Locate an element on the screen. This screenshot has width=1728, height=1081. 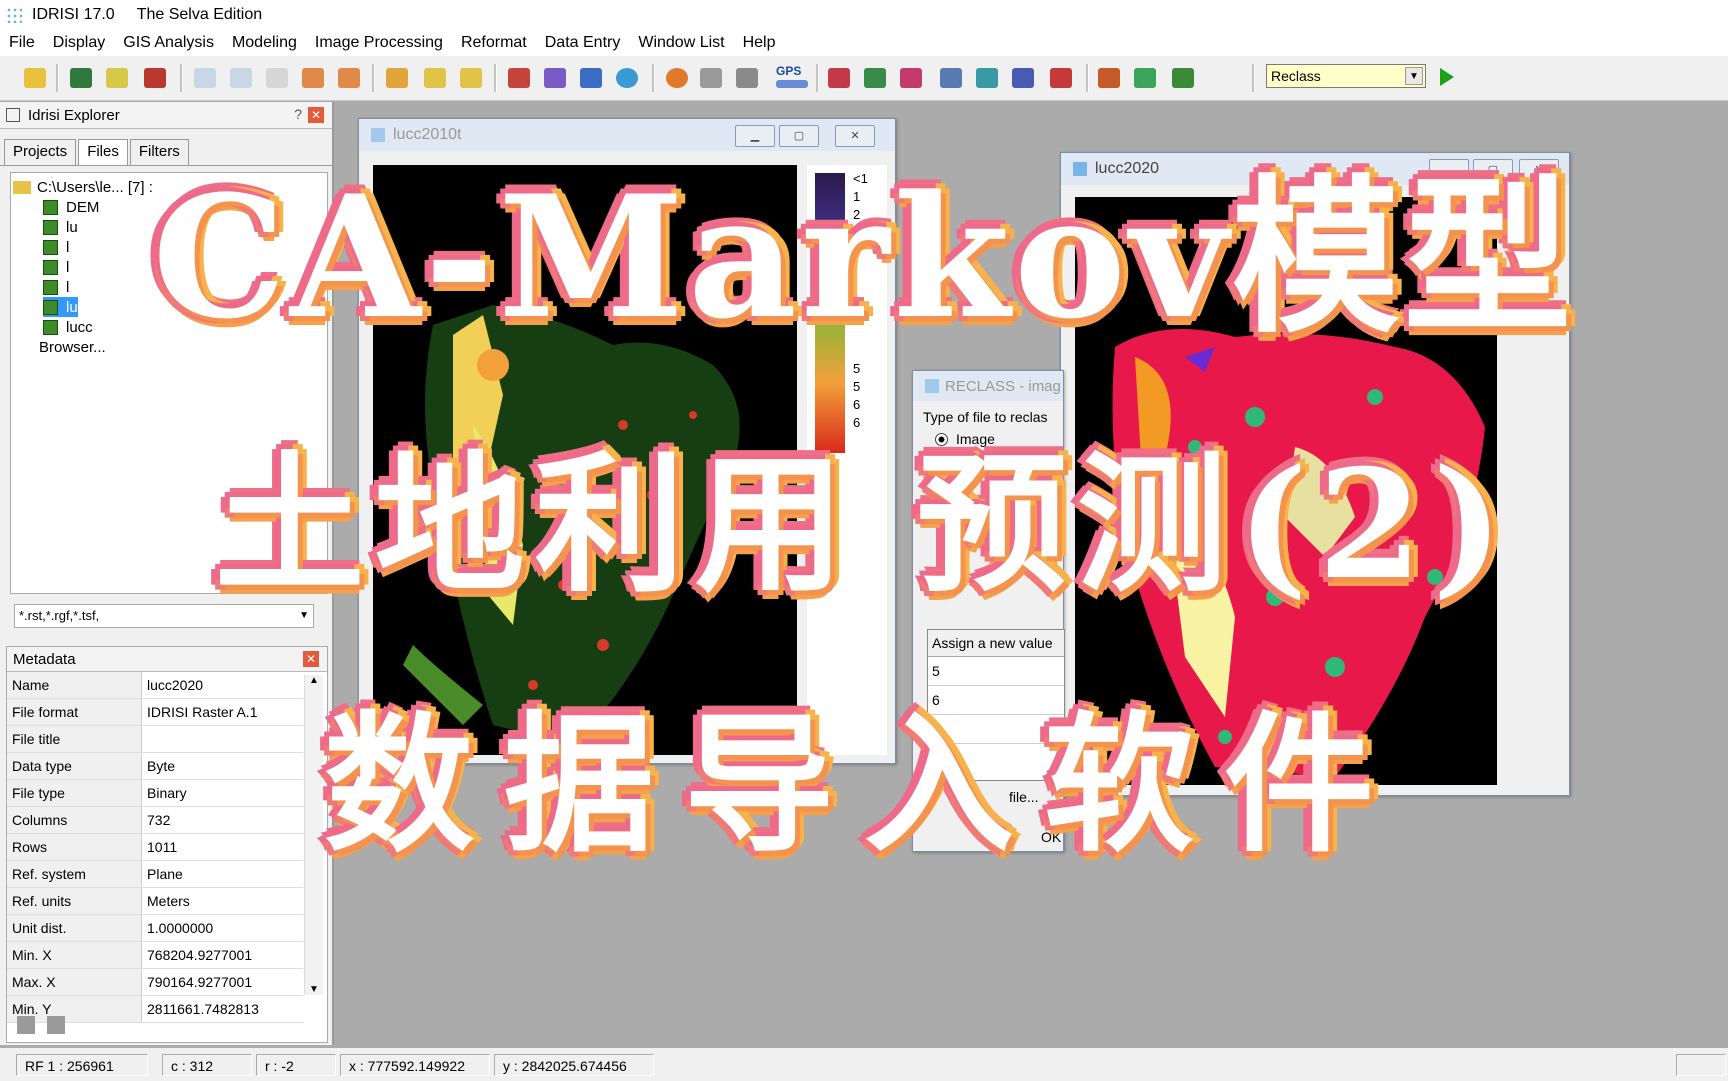
table-row: Max. X 790164.9277001 is located at coordinates (155, 982).